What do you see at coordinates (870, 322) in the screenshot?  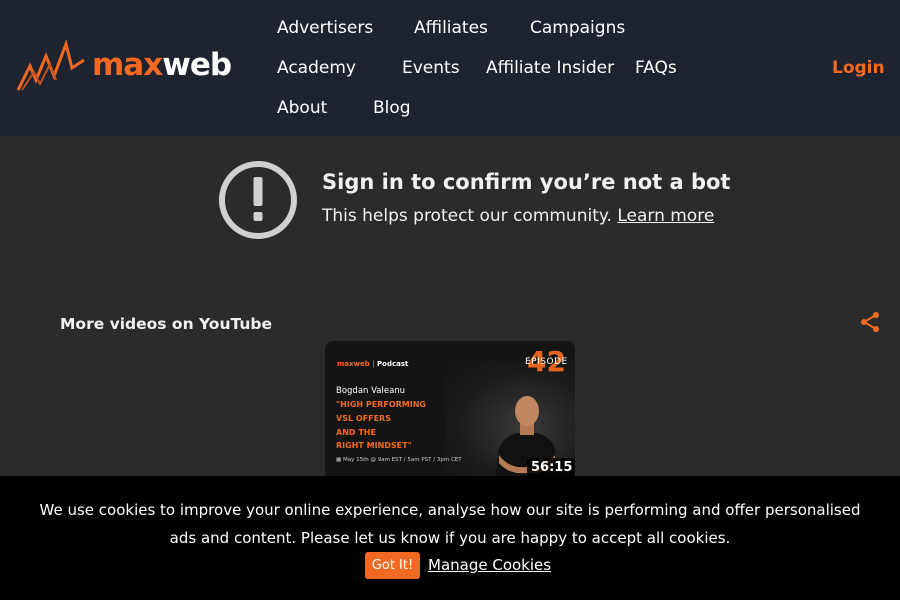 I see `share-icon` at bounding box center [870, 322].